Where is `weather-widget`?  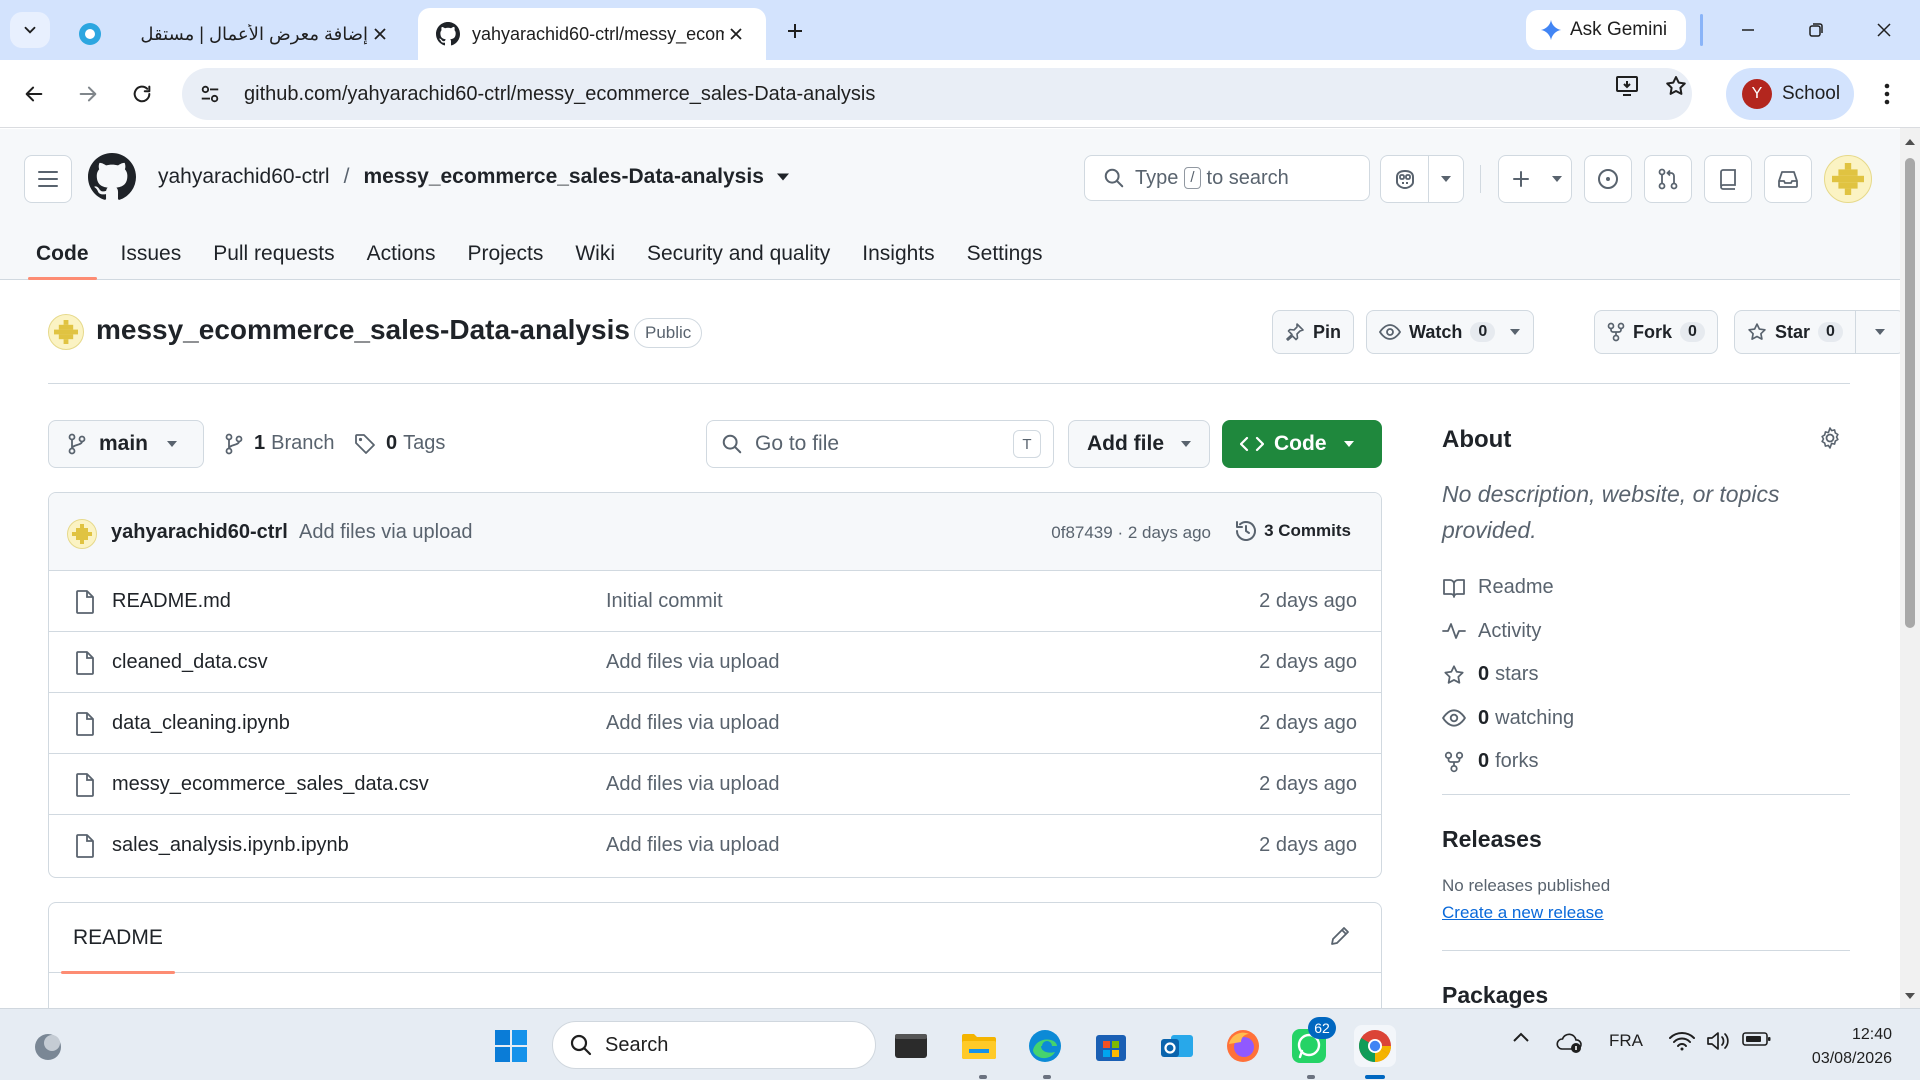 weather-widget is located at coordinates (48, 1047).